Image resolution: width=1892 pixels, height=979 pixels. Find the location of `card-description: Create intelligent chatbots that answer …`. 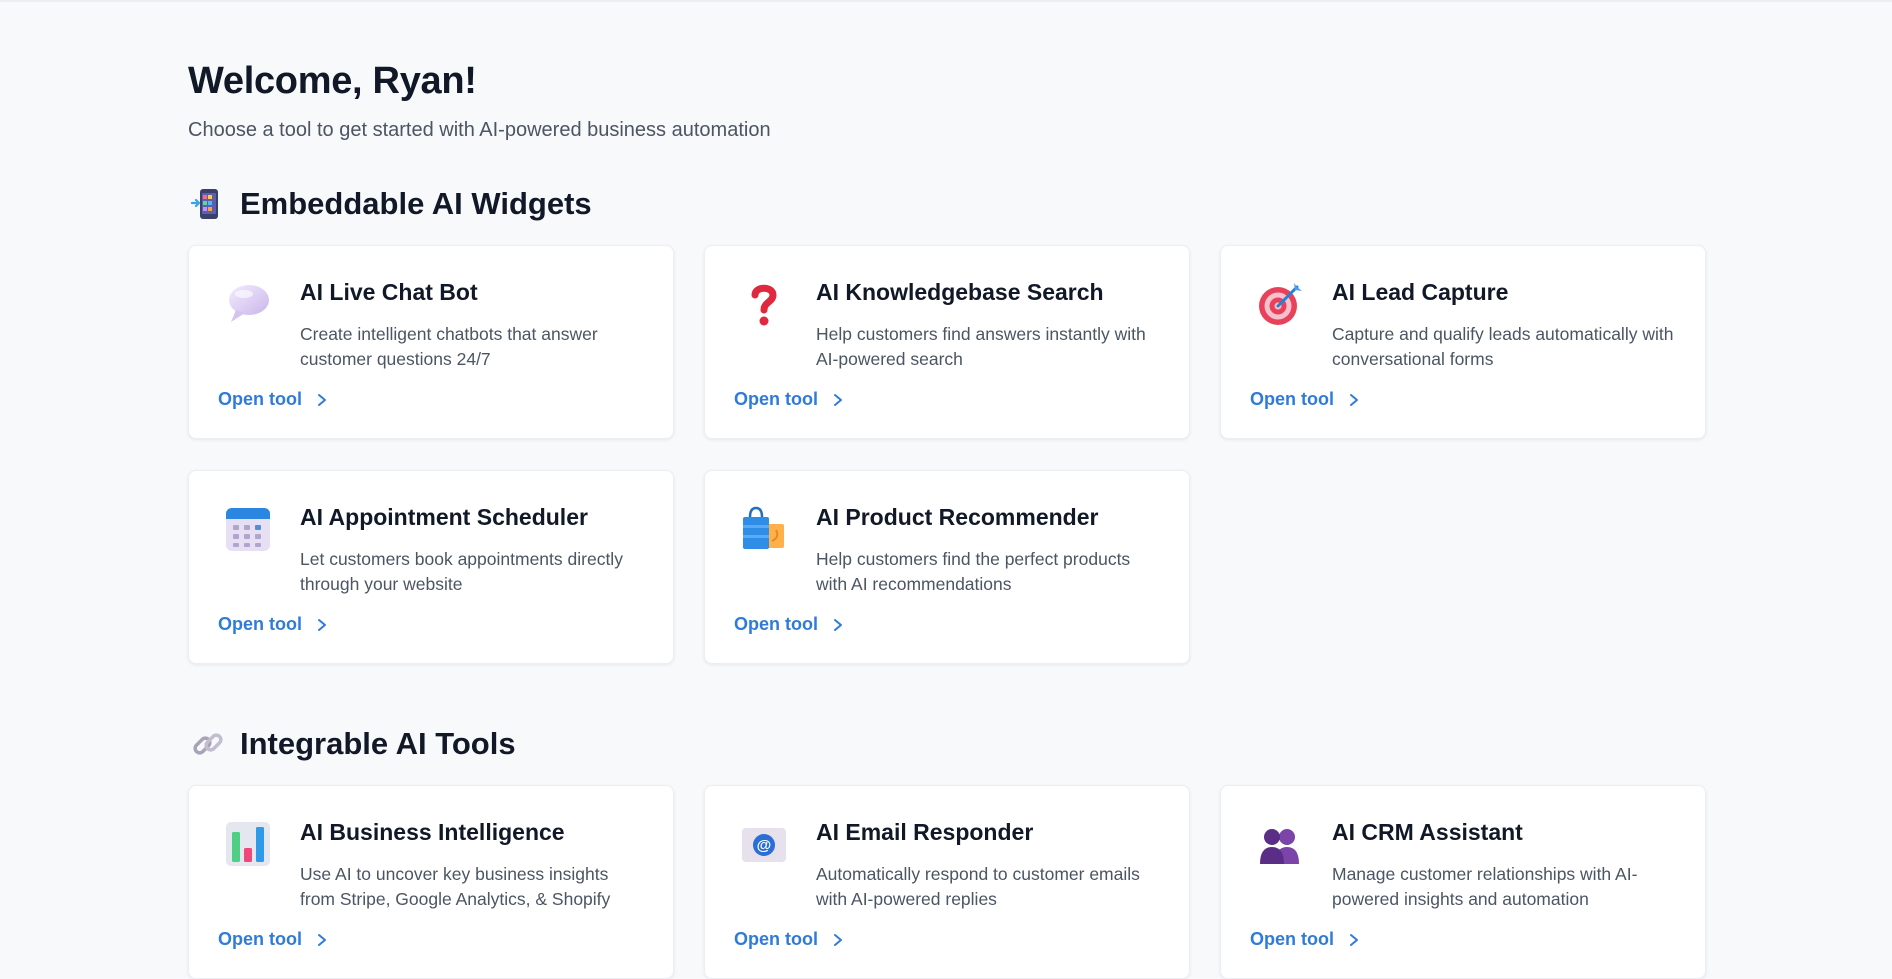

card-description: Create intelligent chatbots that answer … is located at coordinates (449, 346).